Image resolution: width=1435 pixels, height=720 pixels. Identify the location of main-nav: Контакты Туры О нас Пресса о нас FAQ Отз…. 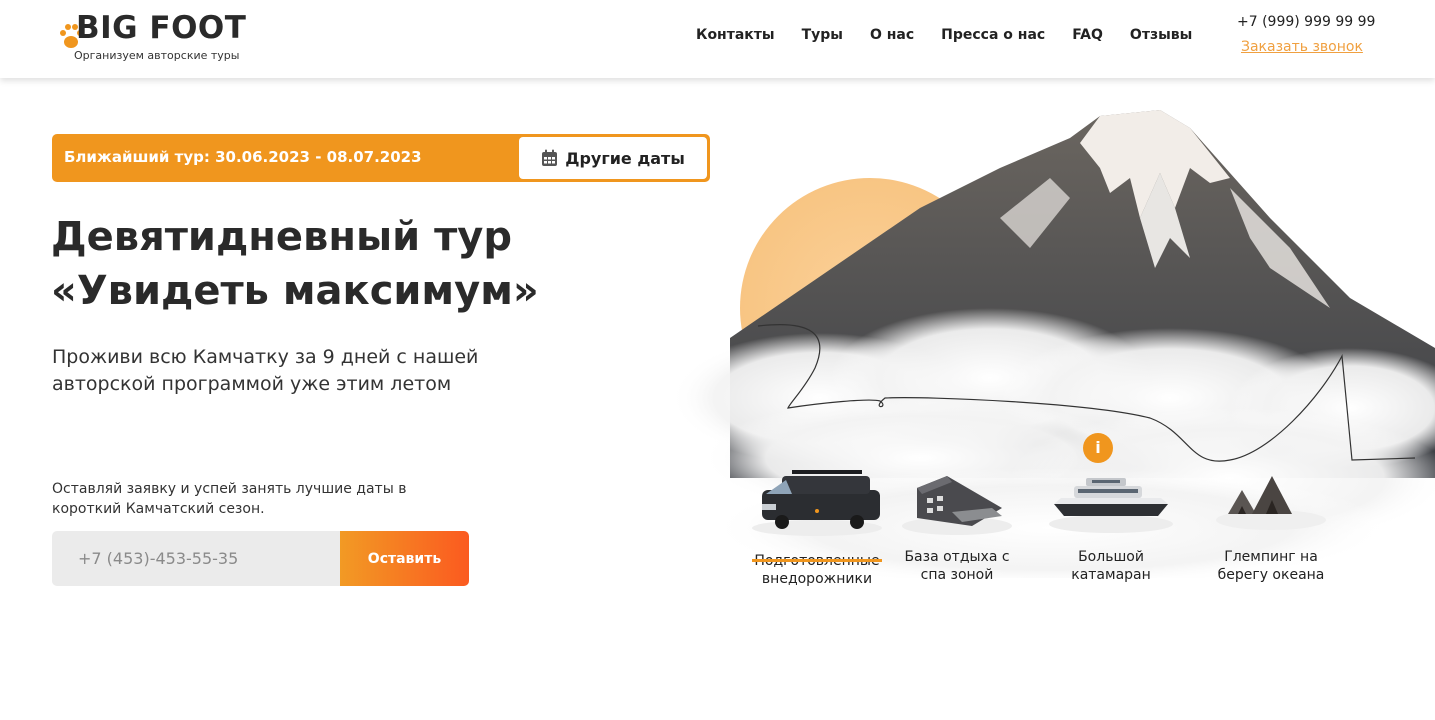
(957, 35).